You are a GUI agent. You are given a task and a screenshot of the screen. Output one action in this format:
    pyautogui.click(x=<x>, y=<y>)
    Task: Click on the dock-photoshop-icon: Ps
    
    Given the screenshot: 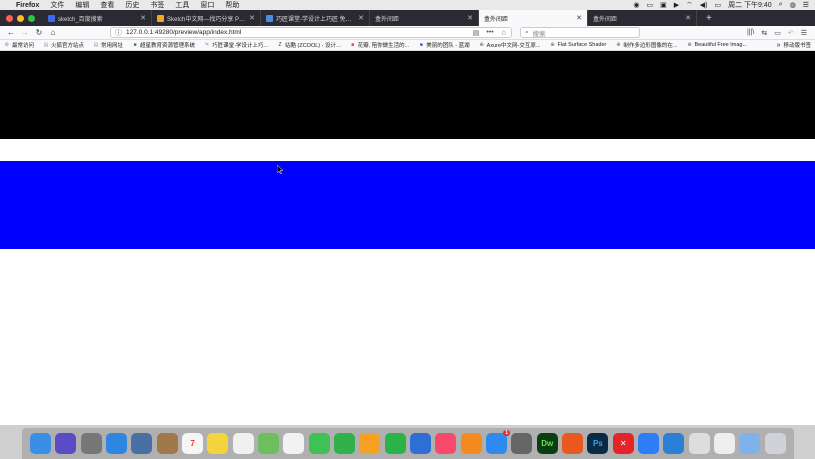 What is the action you would take?
    pyautogui.click(x=598, y=443)
    